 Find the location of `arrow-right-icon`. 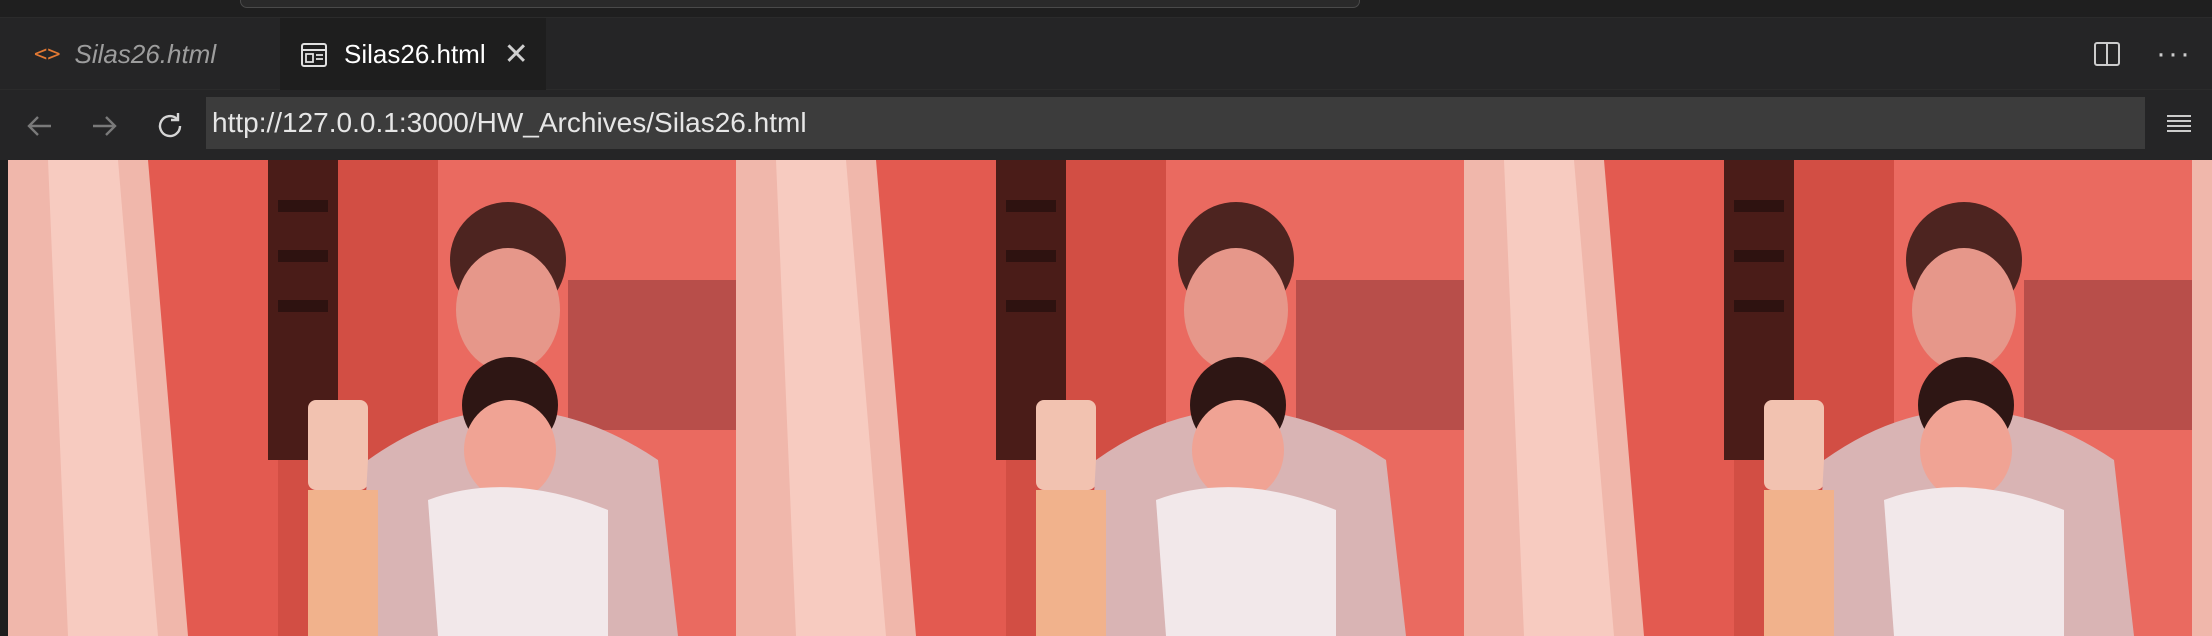

arrow-right-icon is located at coordinates (105, 126).